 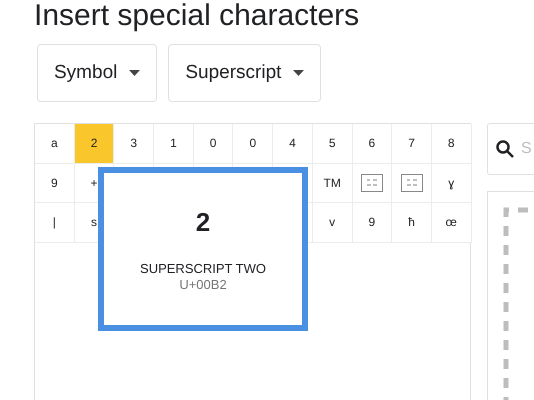 What do you see at coordinates (412, 144) in the screenshot?
I see `character-cell: 7` at bounding box center [412, 144].